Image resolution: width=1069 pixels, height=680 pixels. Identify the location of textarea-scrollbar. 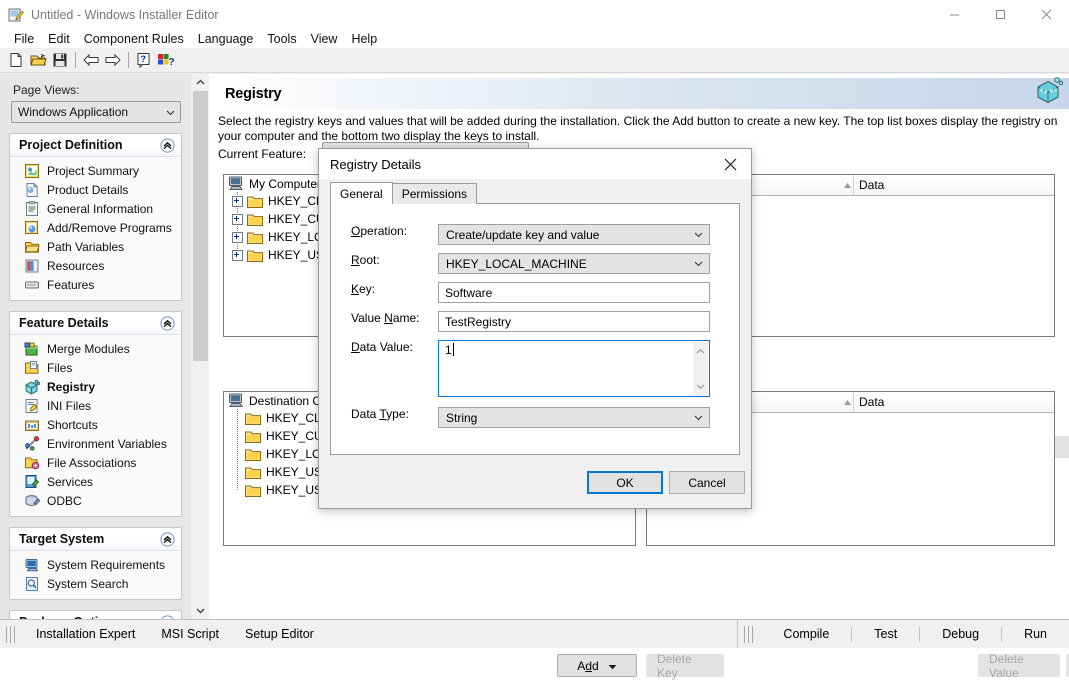
(700, 368).